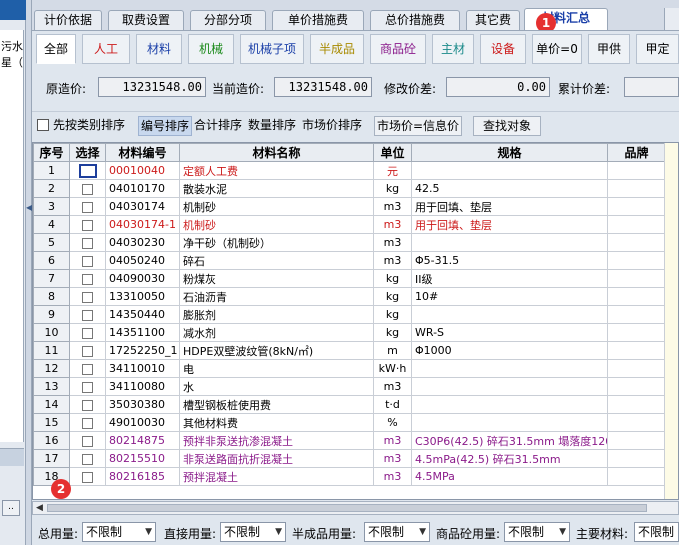  Describe the element at coordinates (276, 476) in the screenshot. I see `material-name: 预拌混凝土` at that location.